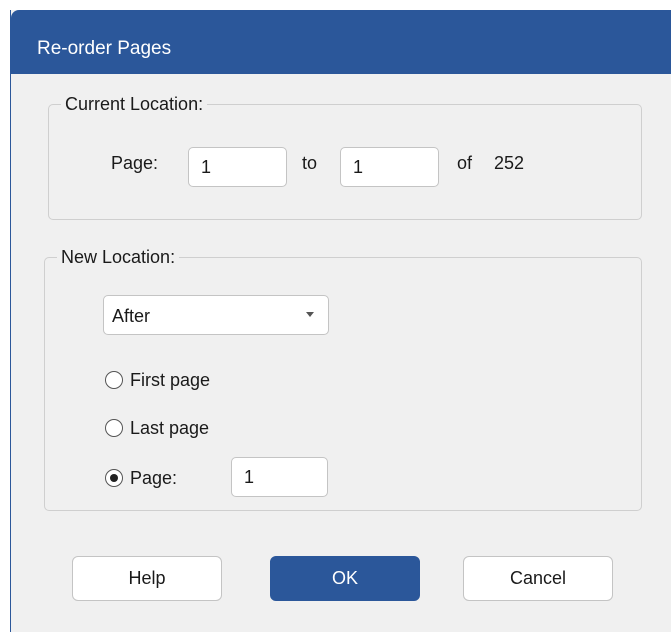 The image size is (671, 632). I want to click on radio-first-page-label: First page, so click(170, 380).